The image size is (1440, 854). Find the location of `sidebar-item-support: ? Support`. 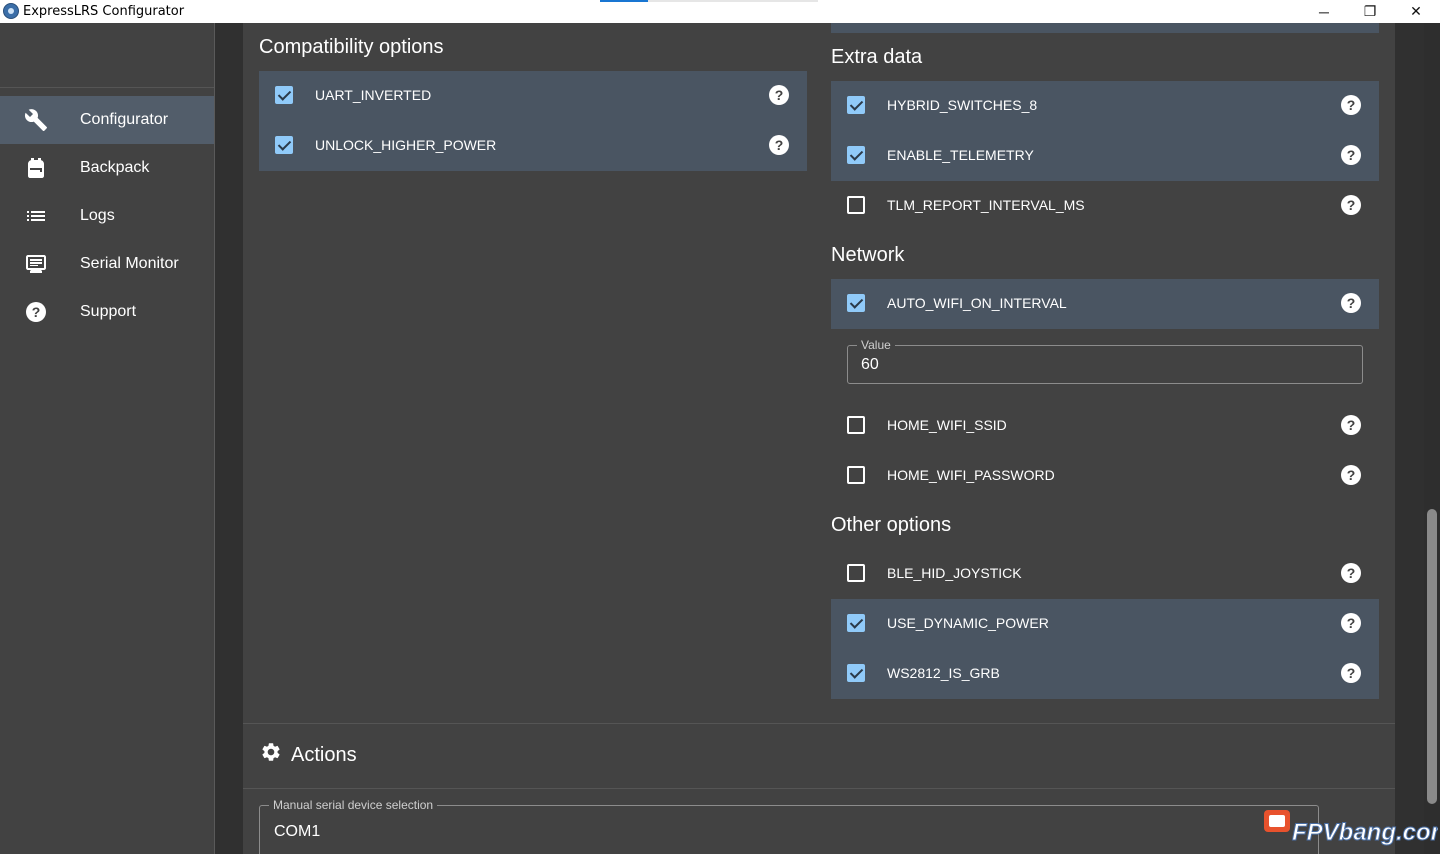

sidebar-item-support: ? Support is located at coordinates (107, 312).